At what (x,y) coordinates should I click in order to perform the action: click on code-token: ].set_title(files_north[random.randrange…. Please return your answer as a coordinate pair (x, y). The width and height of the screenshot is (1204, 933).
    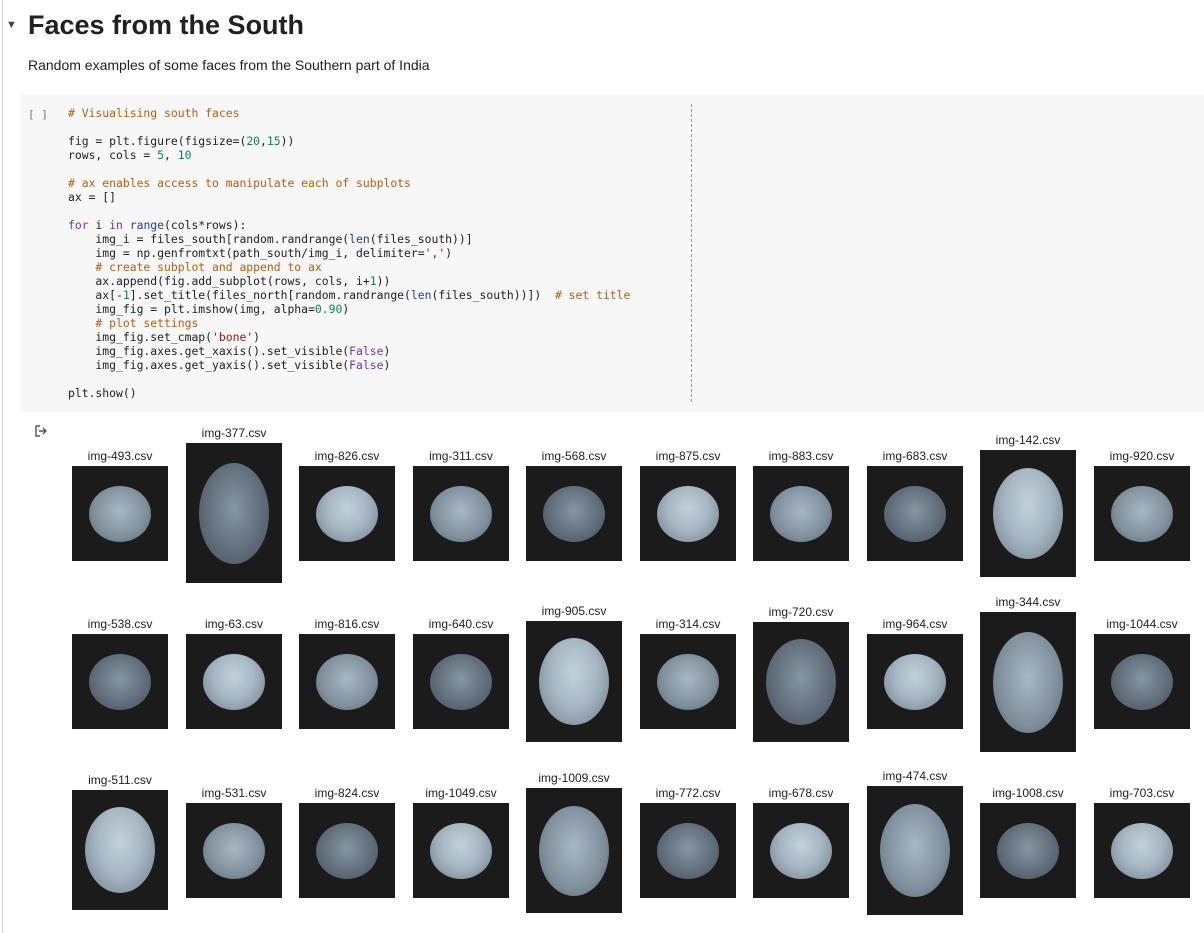
    Looking at the image, I should click on (270, 295).